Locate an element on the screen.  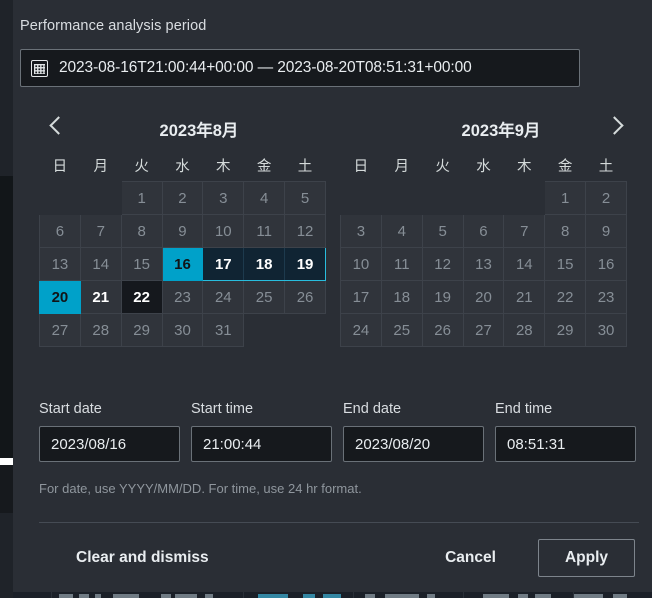
calendar-week-row: 6 7 8 9 10 11 12 is located at coordinates (182, 231).